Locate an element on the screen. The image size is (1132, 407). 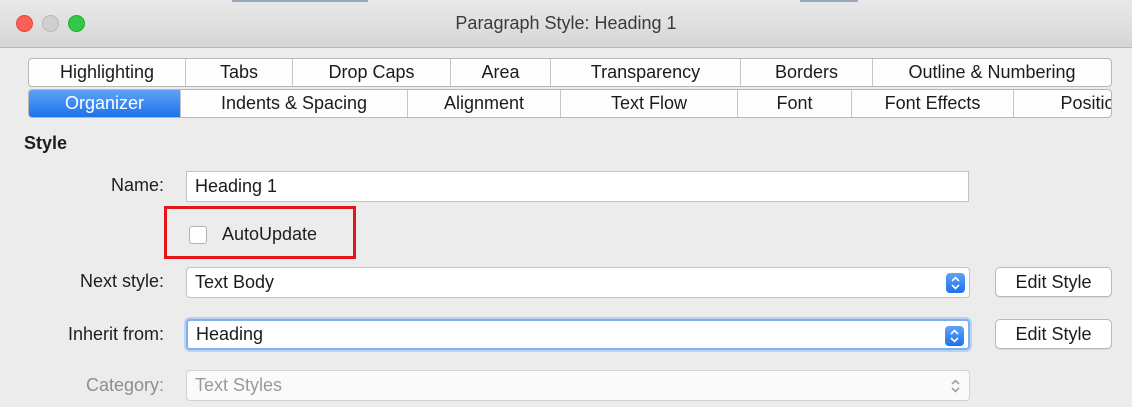
tab-alignment: Alignment is located at coordinates (484, 103).